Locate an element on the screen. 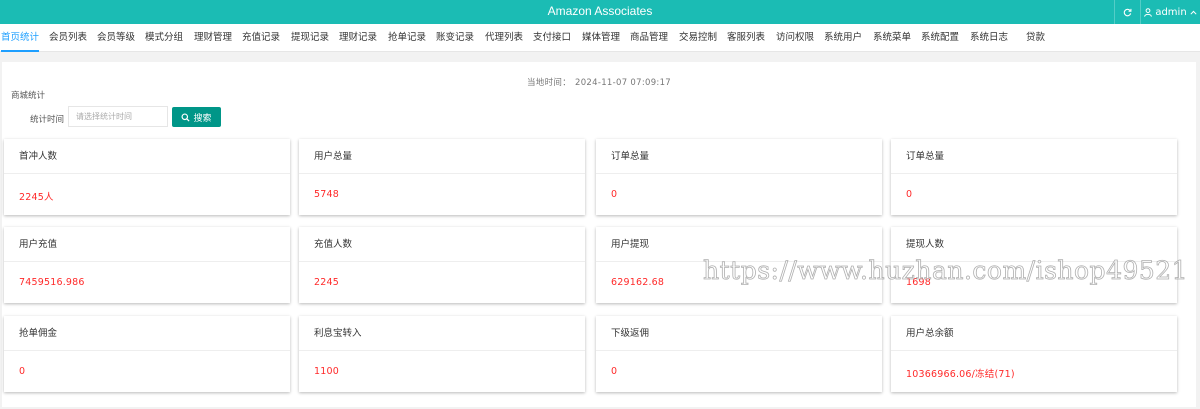  stat-value: 1698 is located at coordinates (918, 282).